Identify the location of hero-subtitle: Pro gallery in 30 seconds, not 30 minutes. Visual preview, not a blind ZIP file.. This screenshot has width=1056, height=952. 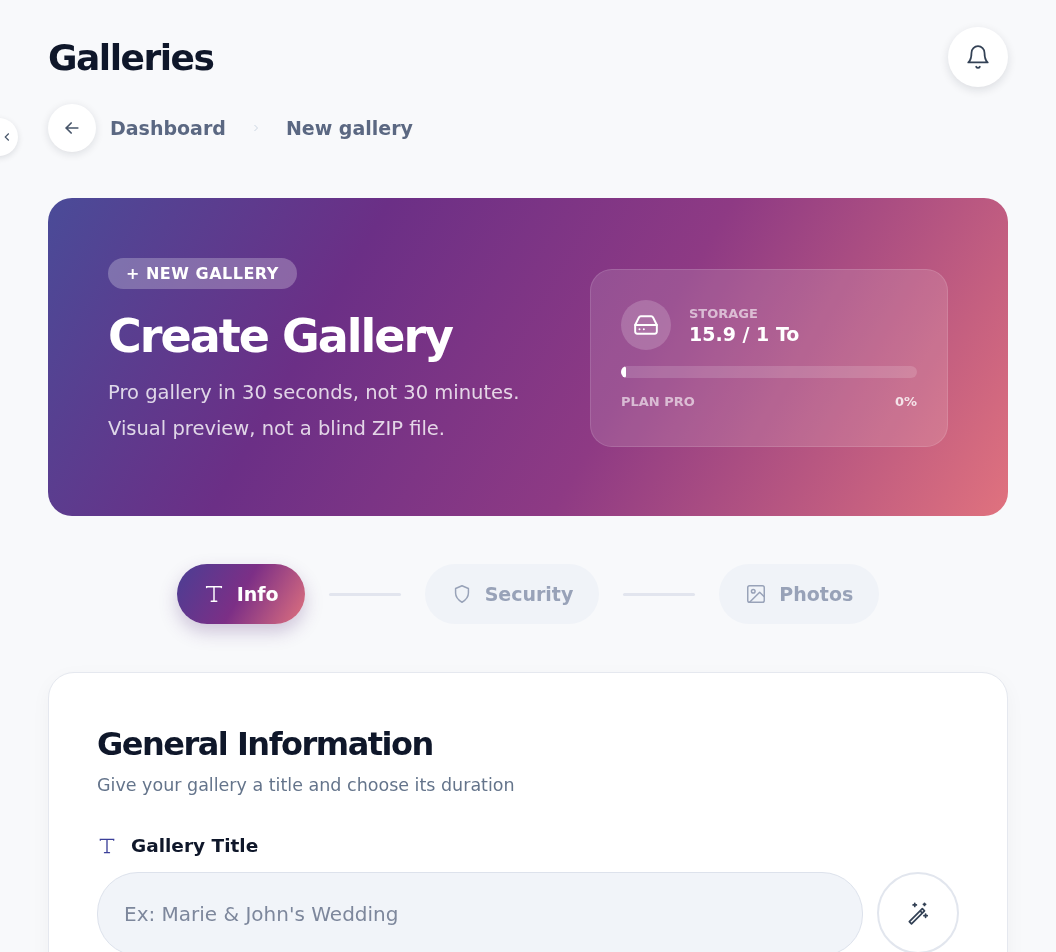
(314, 411).